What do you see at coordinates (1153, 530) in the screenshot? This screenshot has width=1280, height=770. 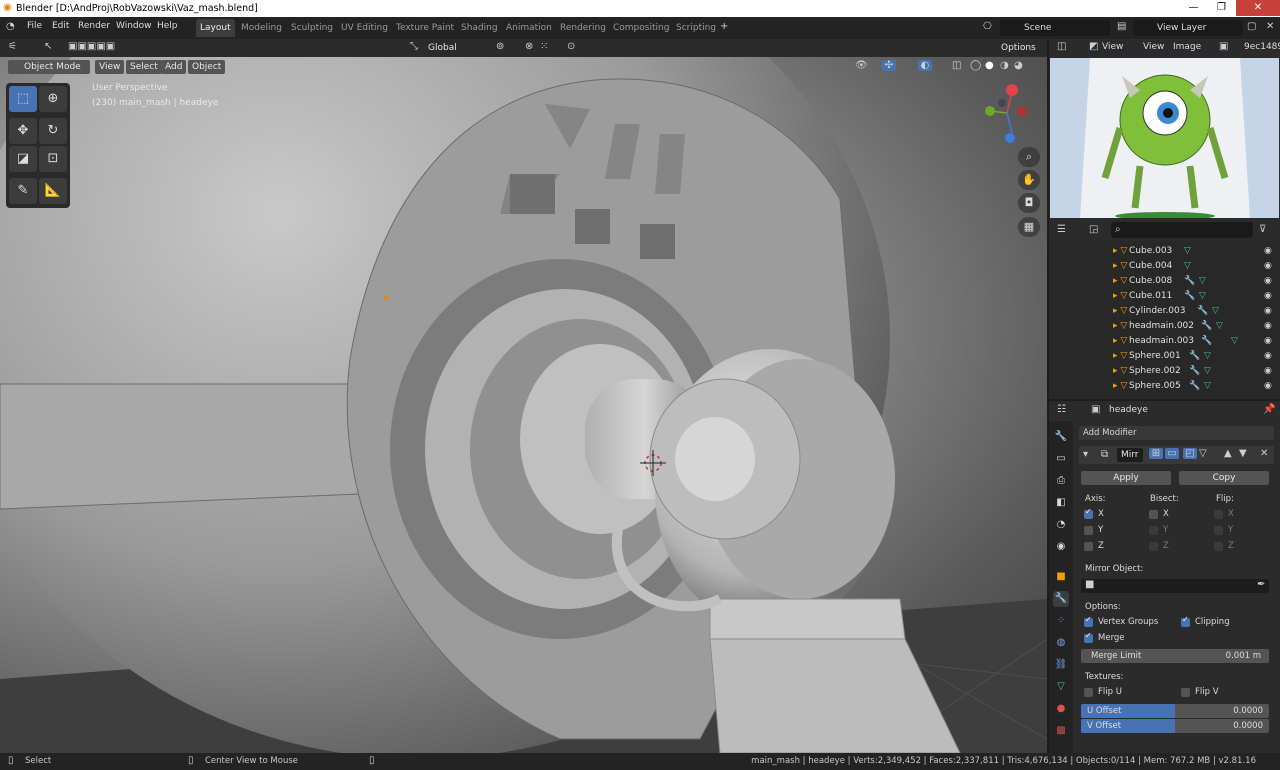 I see `bisect-y-checkbox` at bounding box center [1153, 530].